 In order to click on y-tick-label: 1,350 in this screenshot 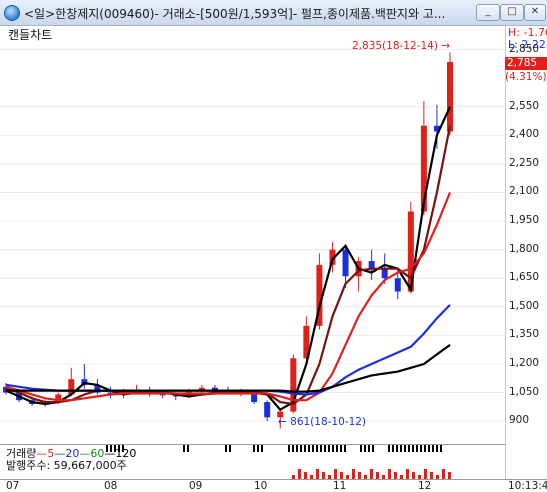, I will do `click(524, 334)`.